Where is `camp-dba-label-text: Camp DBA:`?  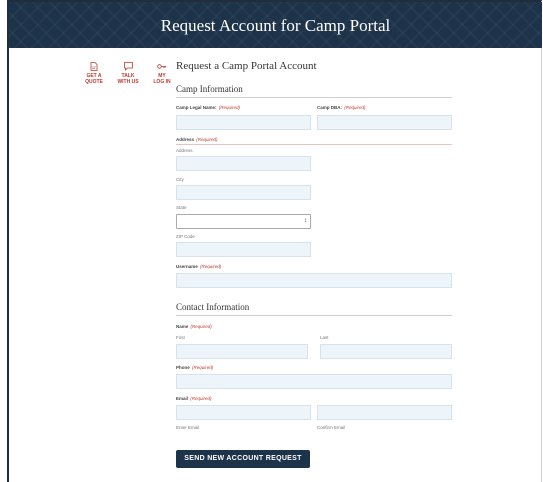
camp-dba-label-text: Camp DBA: is located at coordinates (330, 107).